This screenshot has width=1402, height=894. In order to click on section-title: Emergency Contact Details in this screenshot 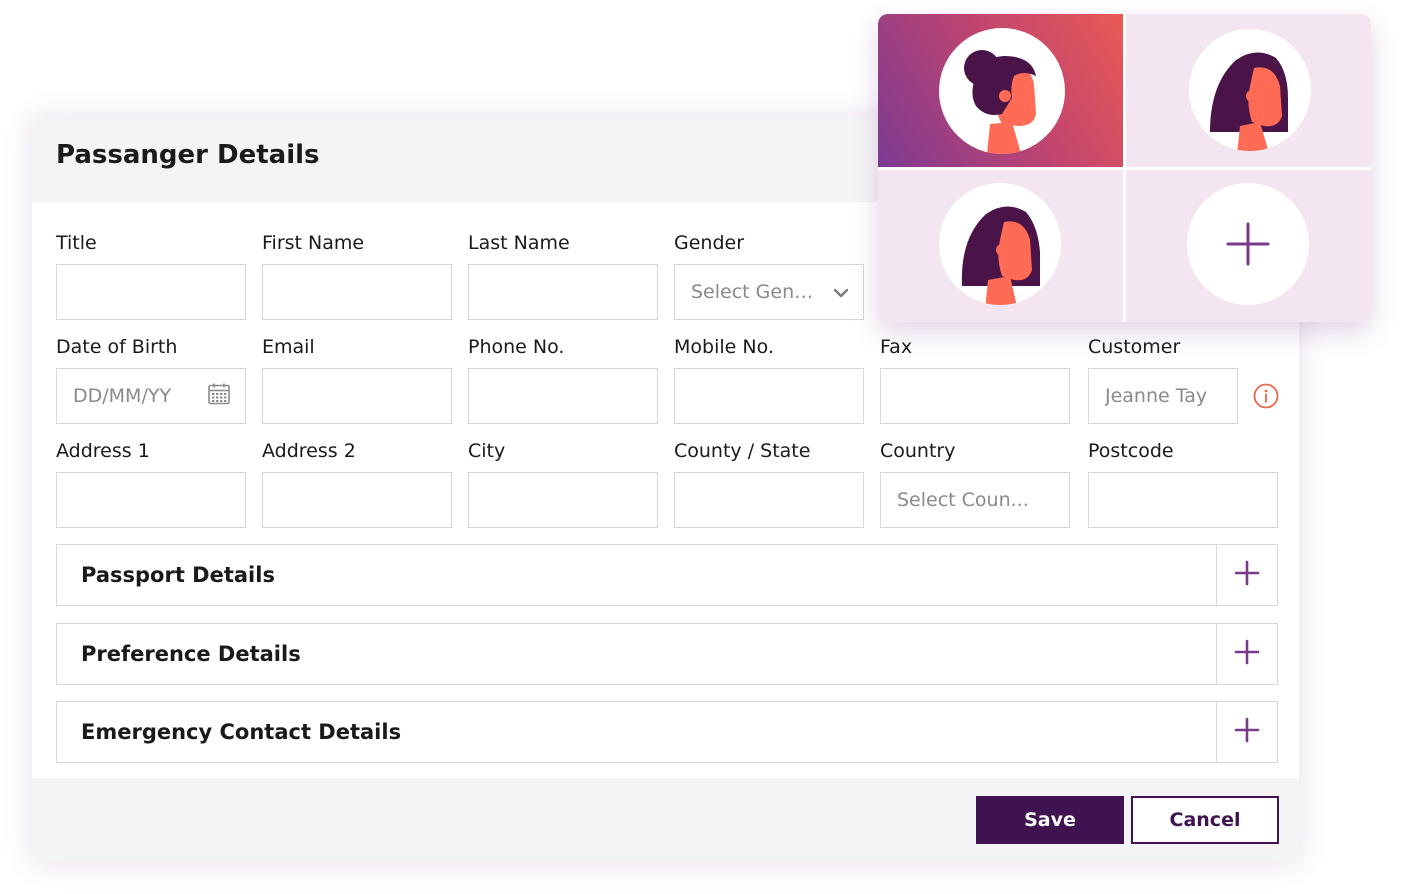, I will do `click(241, 732)`.